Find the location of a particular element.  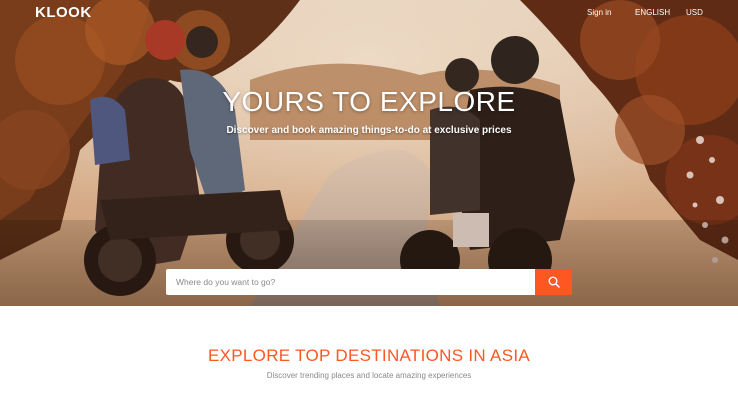

search-icon is located at coordinates (554, 282).